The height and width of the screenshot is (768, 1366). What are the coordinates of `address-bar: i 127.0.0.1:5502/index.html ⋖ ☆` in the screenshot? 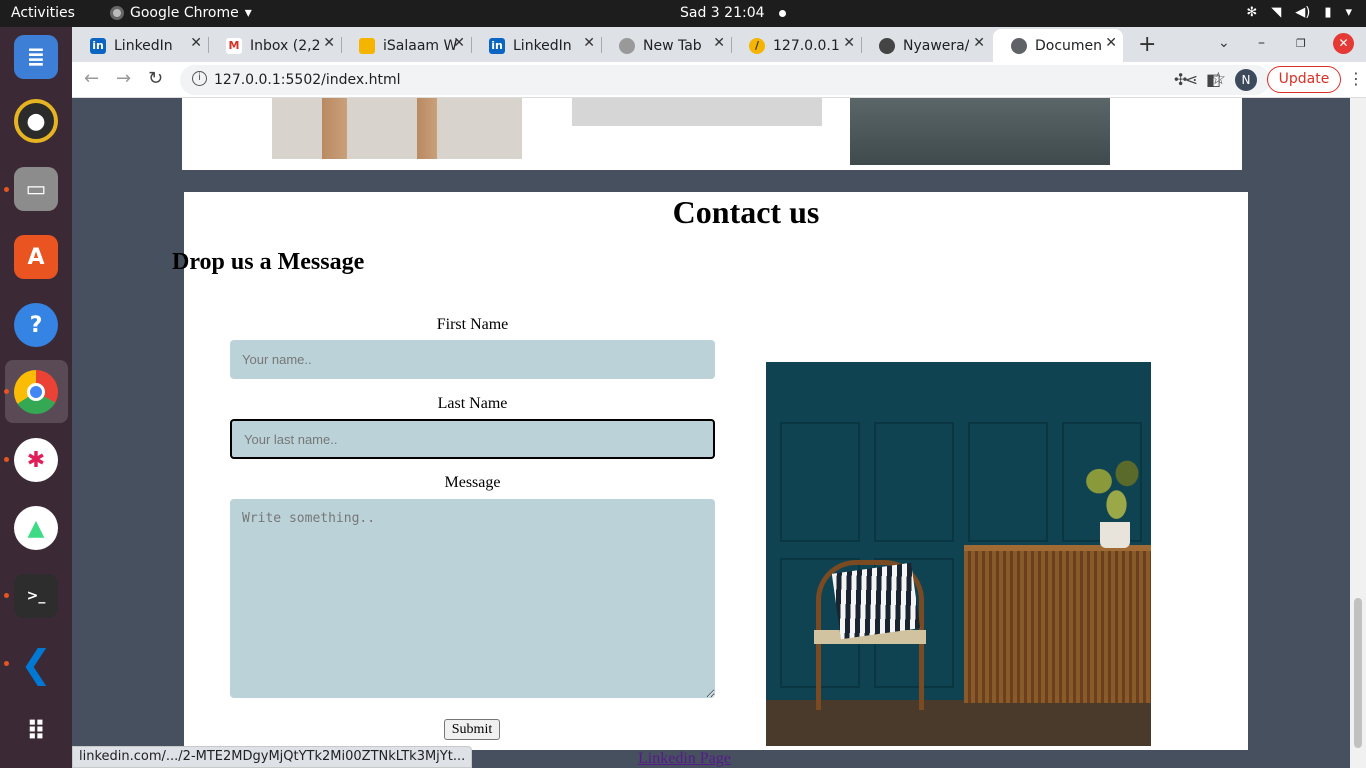 It's located at (725, 80).